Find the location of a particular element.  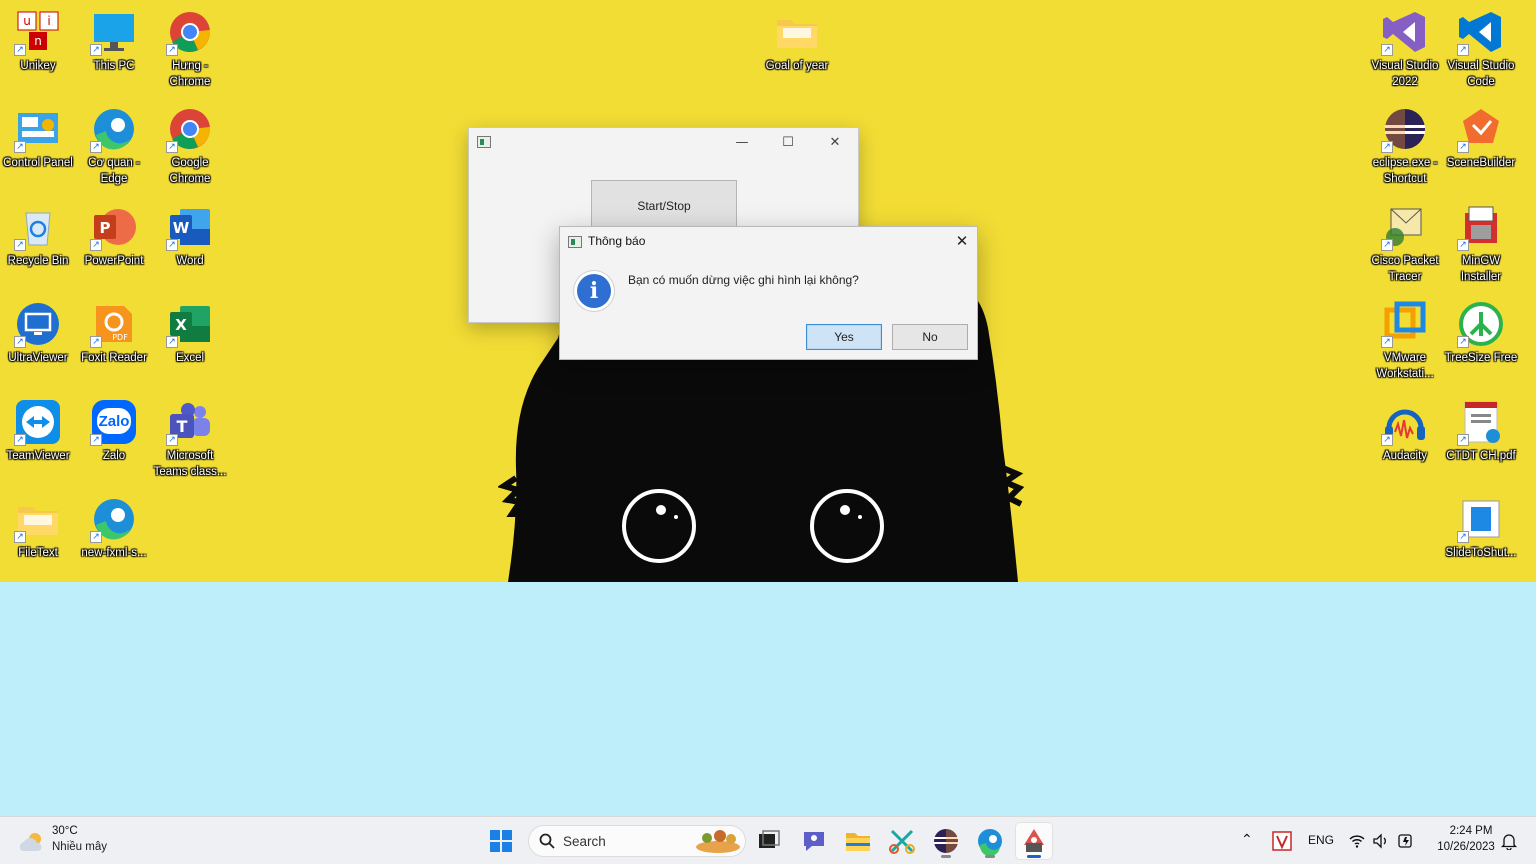

taskbar-search: Search is located at coordinates (637, 841).